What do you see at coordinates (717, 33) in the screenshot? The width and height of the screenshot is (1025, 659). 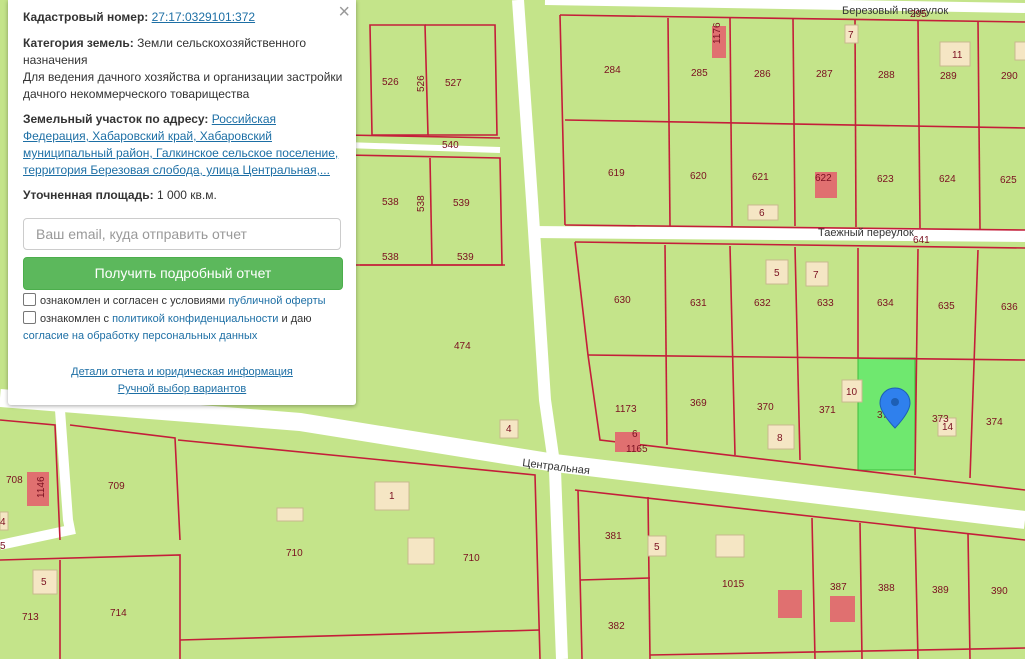 I see `parcel-label: 1176` at bounding box center [717, 33].